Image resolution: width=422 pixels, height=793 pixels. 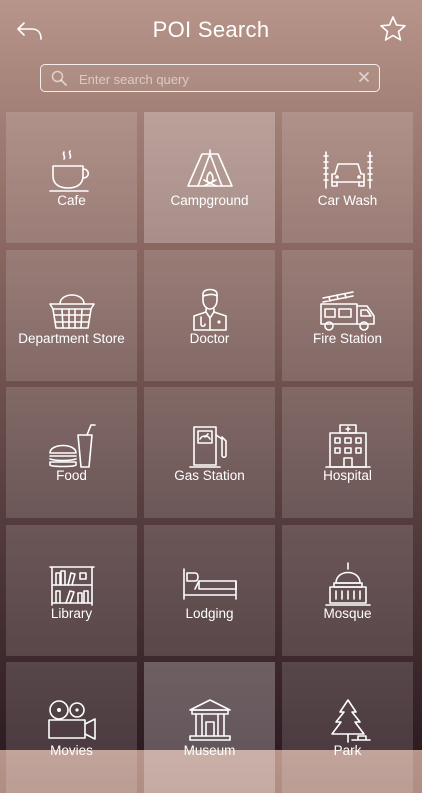 What do you see at coordinates (347, 311) in the screenshot?
I see `fire-truck-icon` at bounding box center [347, 311].